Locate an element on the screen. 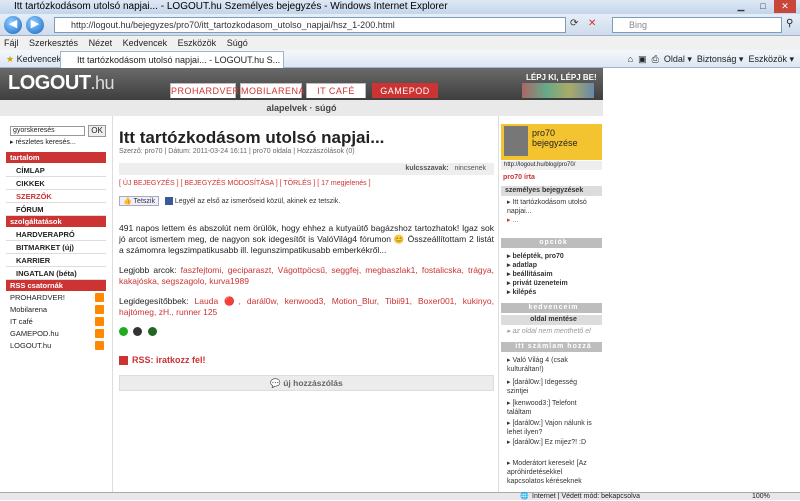  threads-head: itt számlam hozzá is located at coordinates (551, 347).